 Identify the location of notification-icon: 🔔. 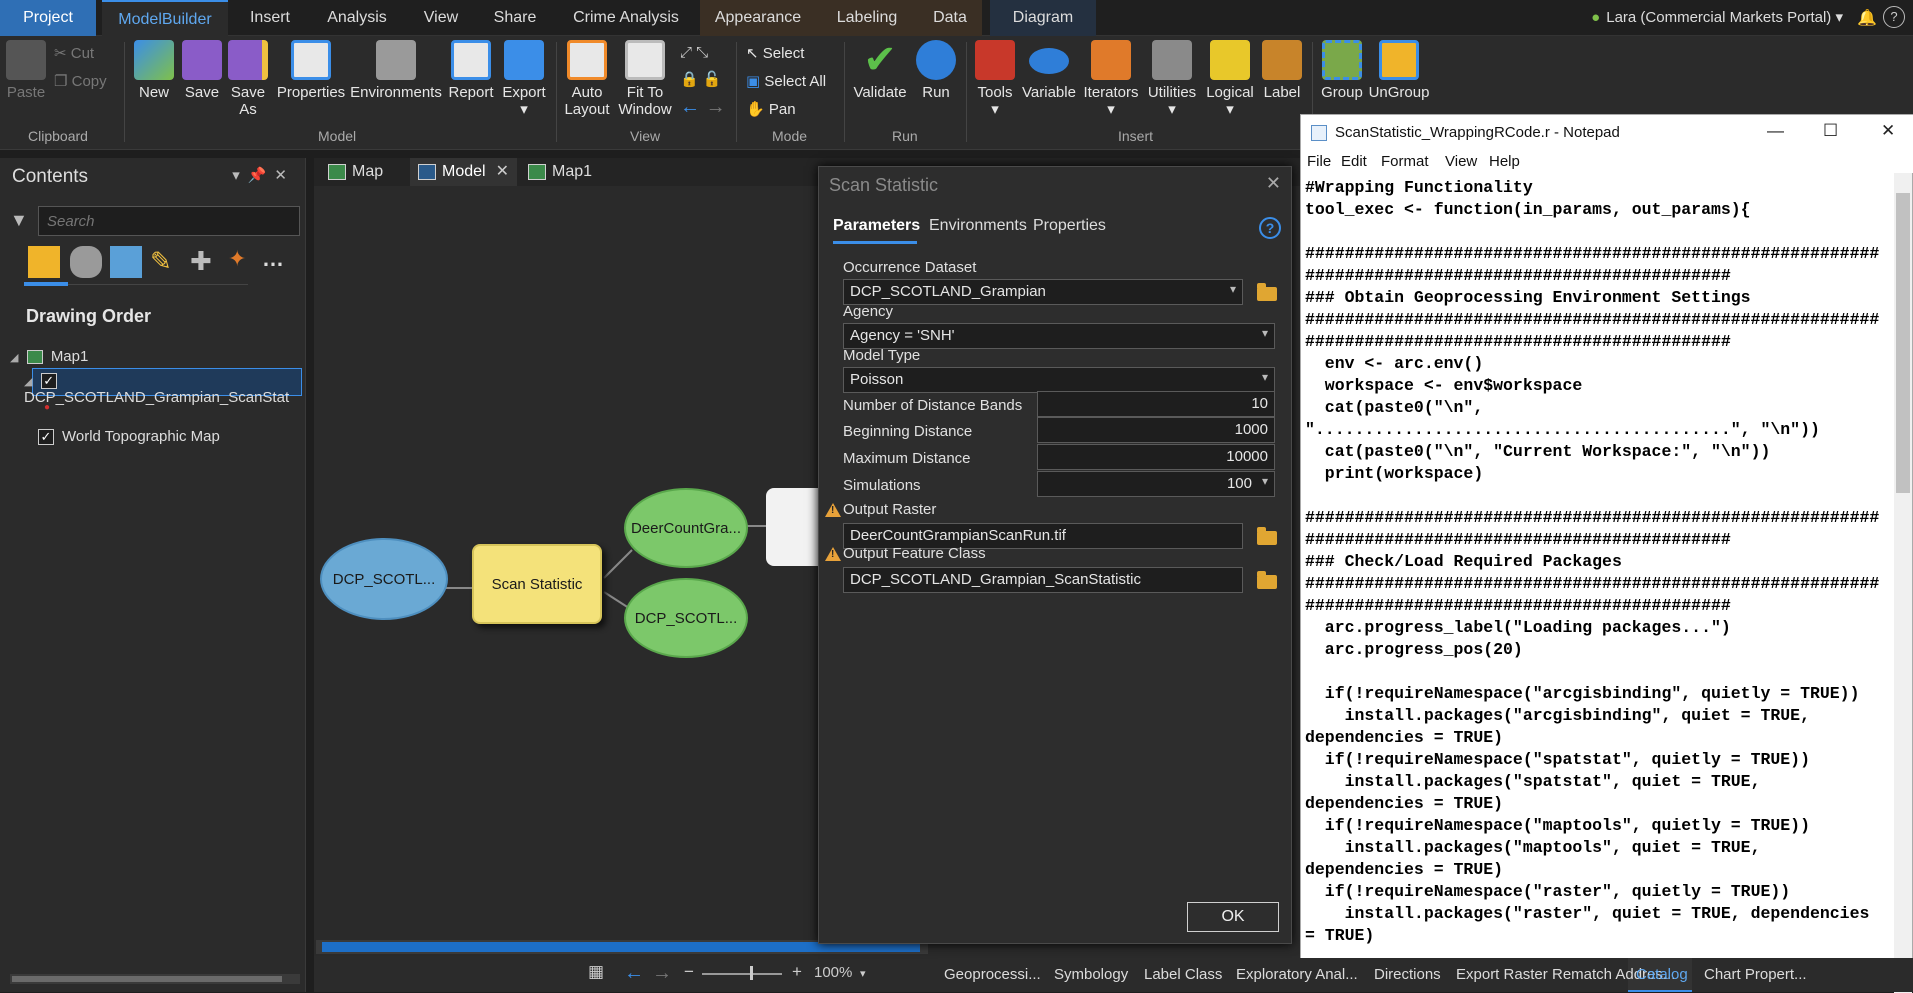
(1867, 18).